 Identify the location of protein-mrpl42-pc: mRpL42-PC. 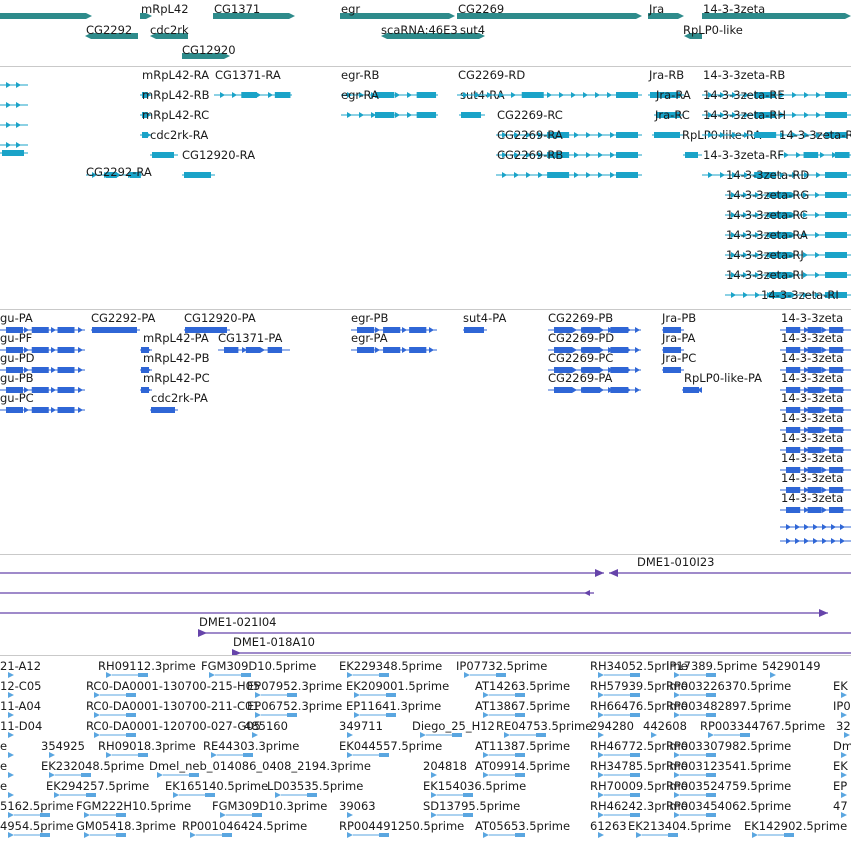
(175, 382).